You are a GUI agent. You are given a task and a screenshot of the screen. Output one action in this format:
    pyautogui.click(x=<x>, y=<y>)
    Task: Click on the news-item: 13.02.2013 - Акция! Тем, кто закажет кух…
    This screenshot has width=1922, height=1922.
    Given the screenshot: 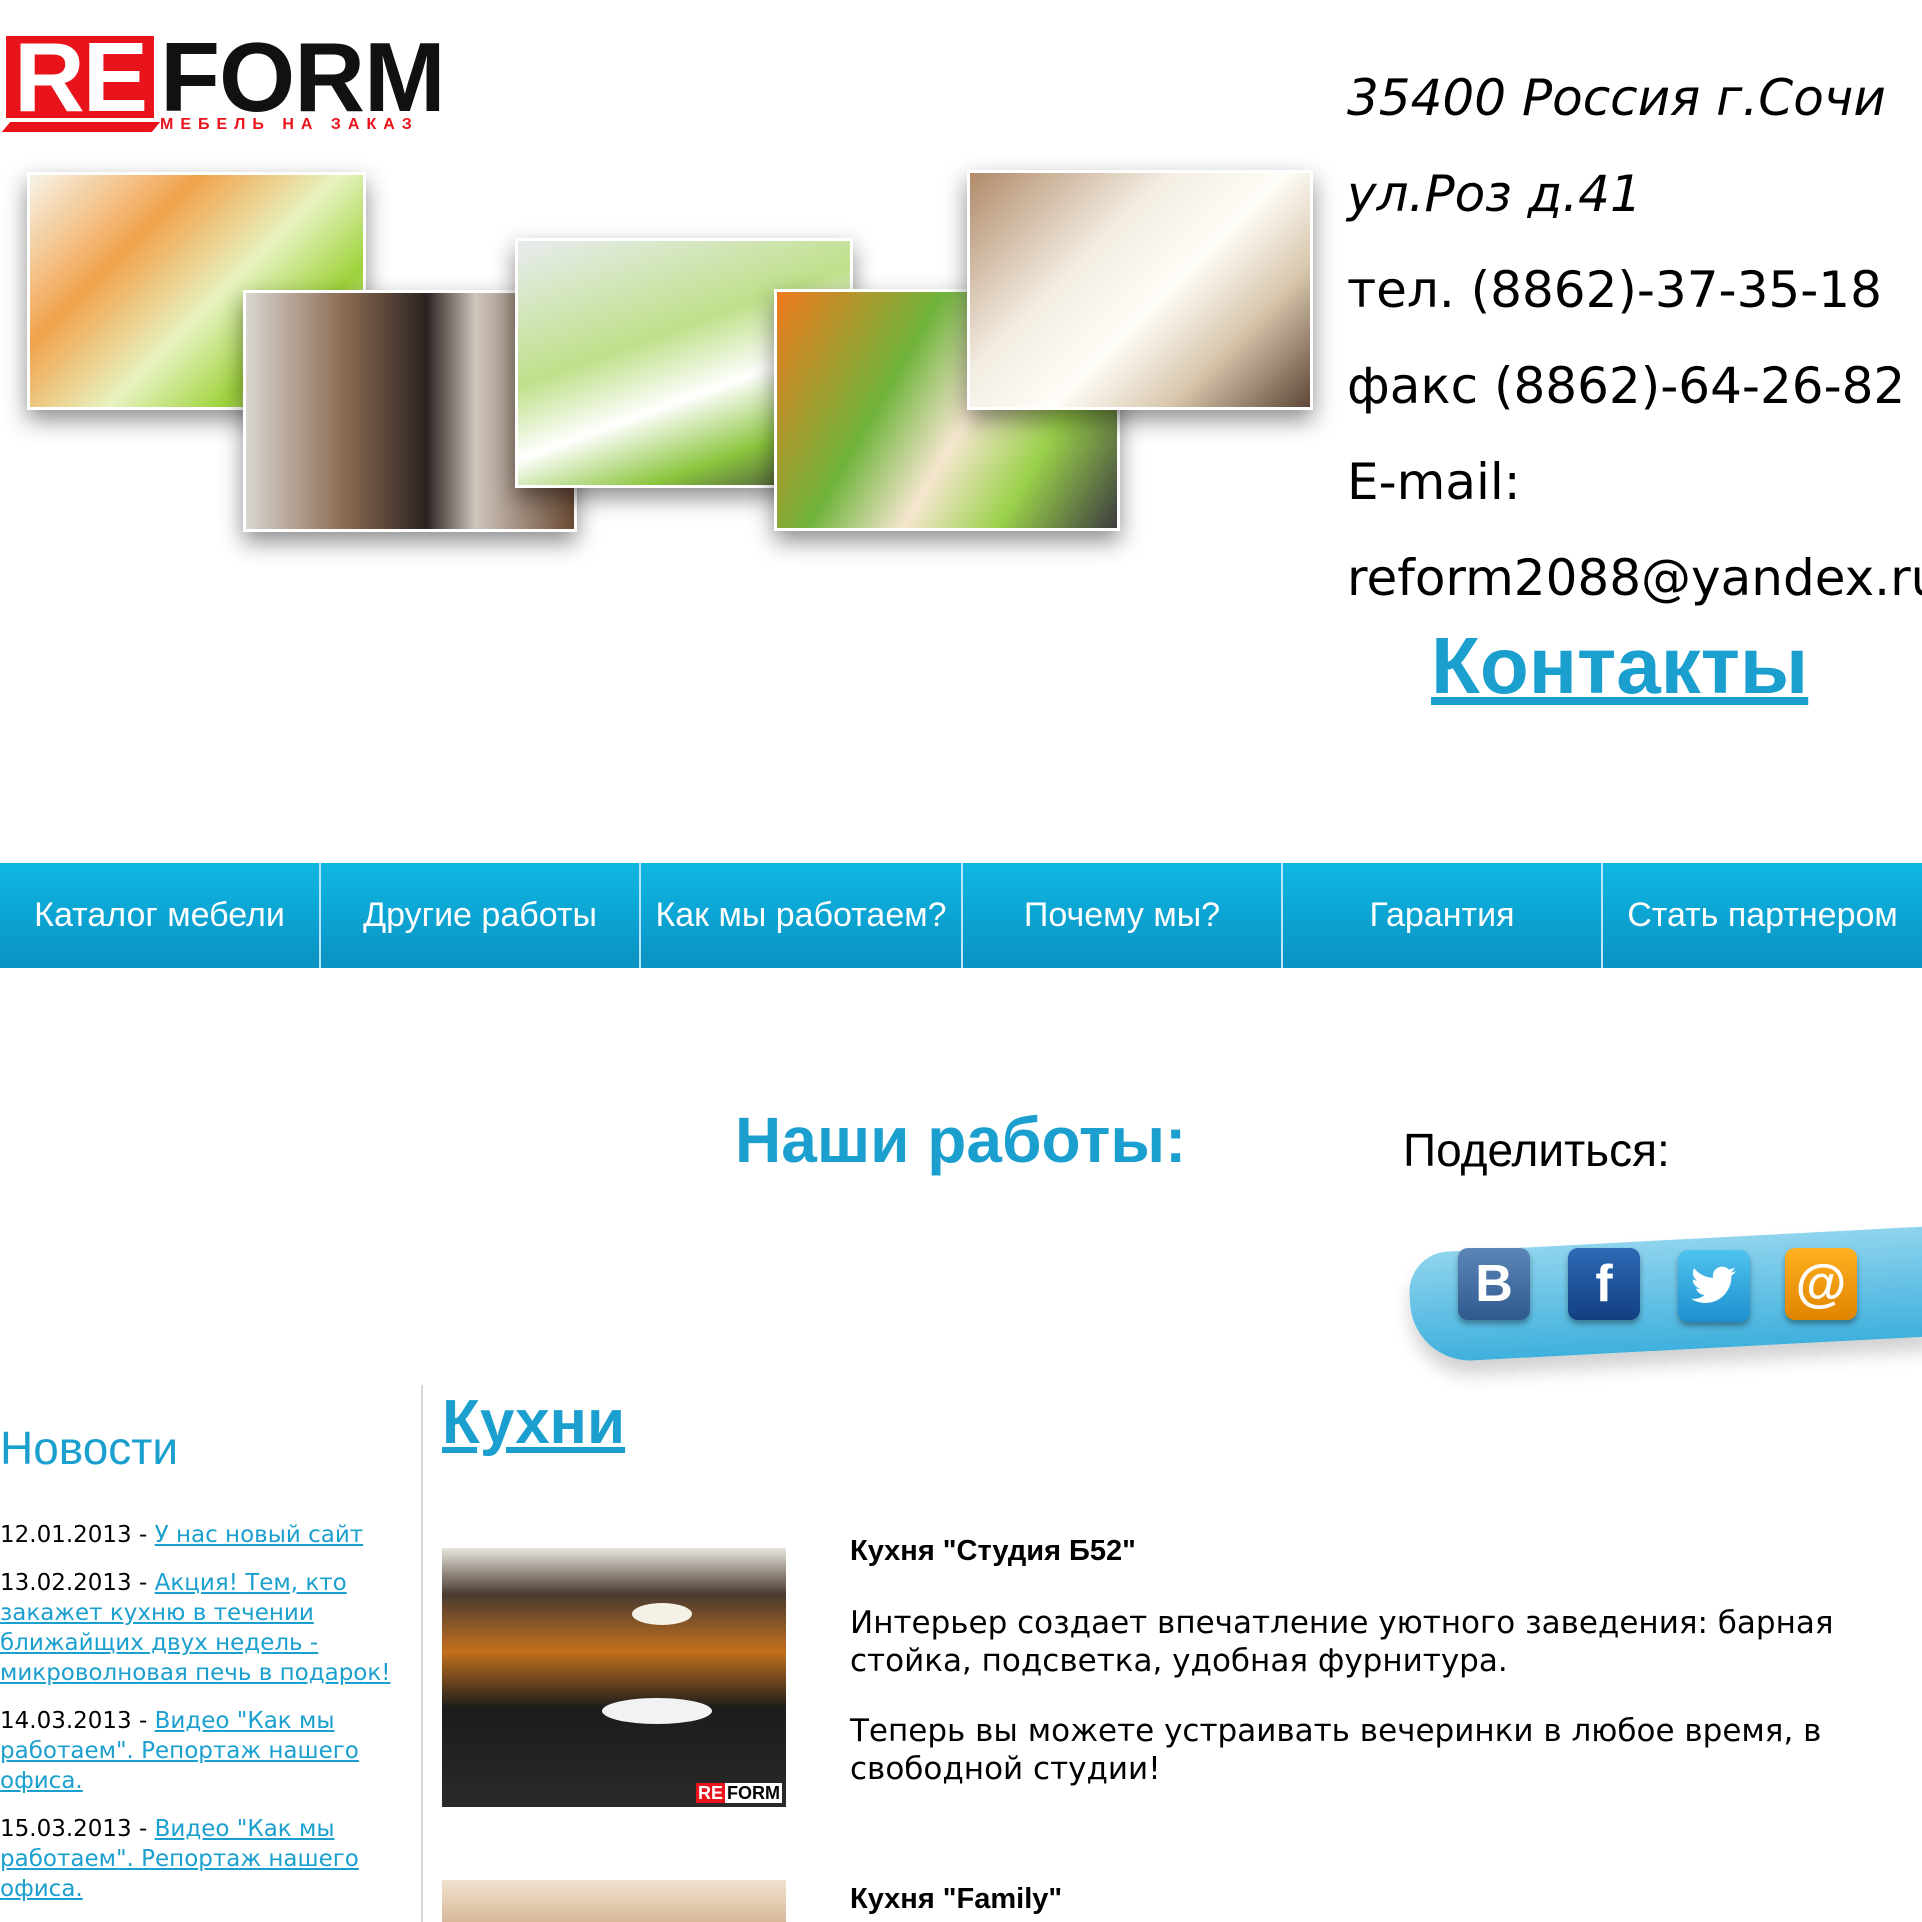 What is the action you would take?
    pyautogui.click(x=197, y=1628)
    